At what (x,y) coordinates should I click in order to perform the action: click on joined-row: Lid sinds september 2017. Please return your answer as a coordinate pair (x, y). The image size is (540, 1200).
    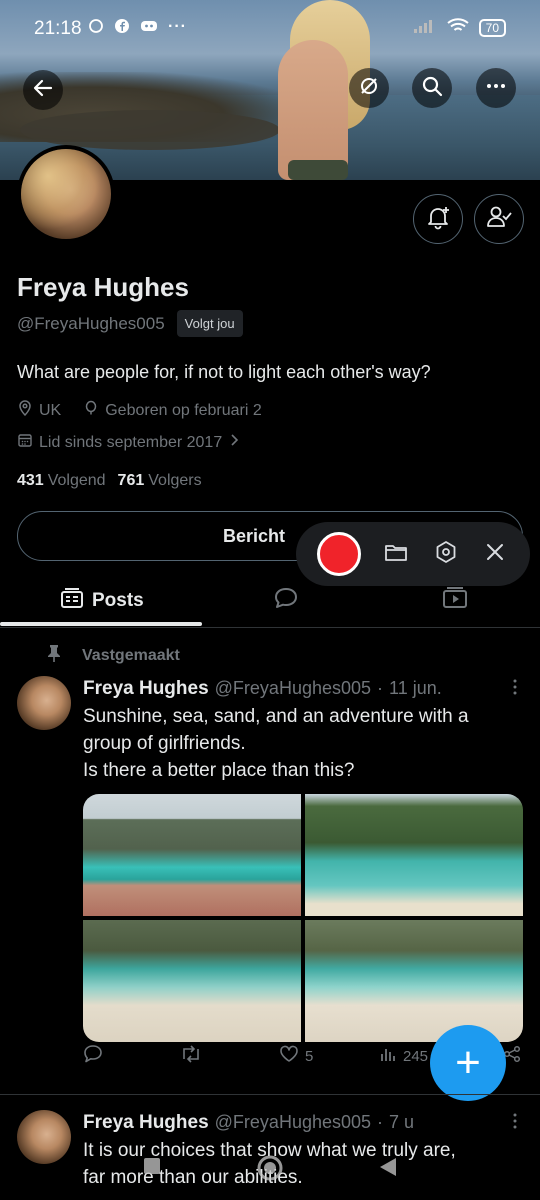
    Looking at the image, I should click on (128, 442).